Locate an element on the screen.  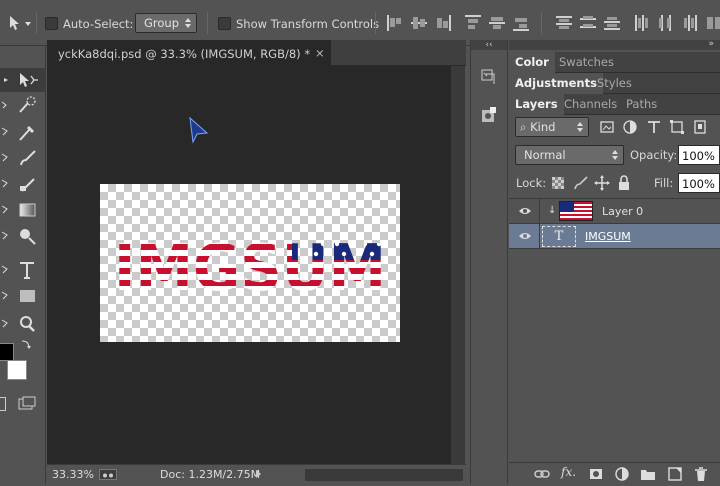
blend-mode-dropdown: Normal is located at coordinates (569, 155).